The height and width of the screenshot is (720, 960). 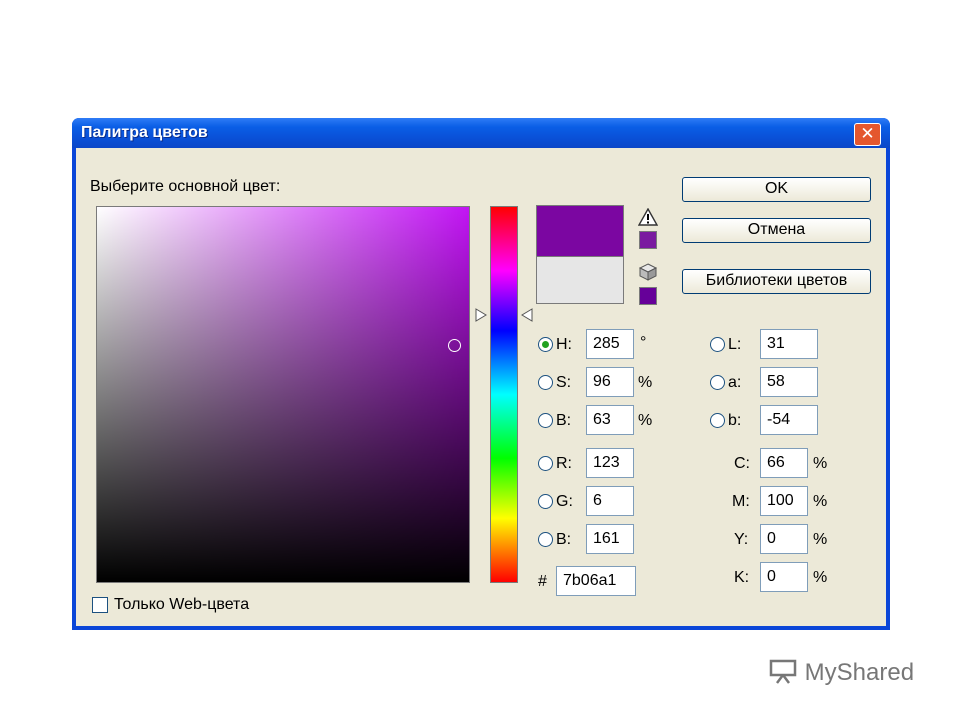 What do you see at coordinates (545, 420) in the screenshot?
I see `radio-brightness` at bounding box center [545, 420].